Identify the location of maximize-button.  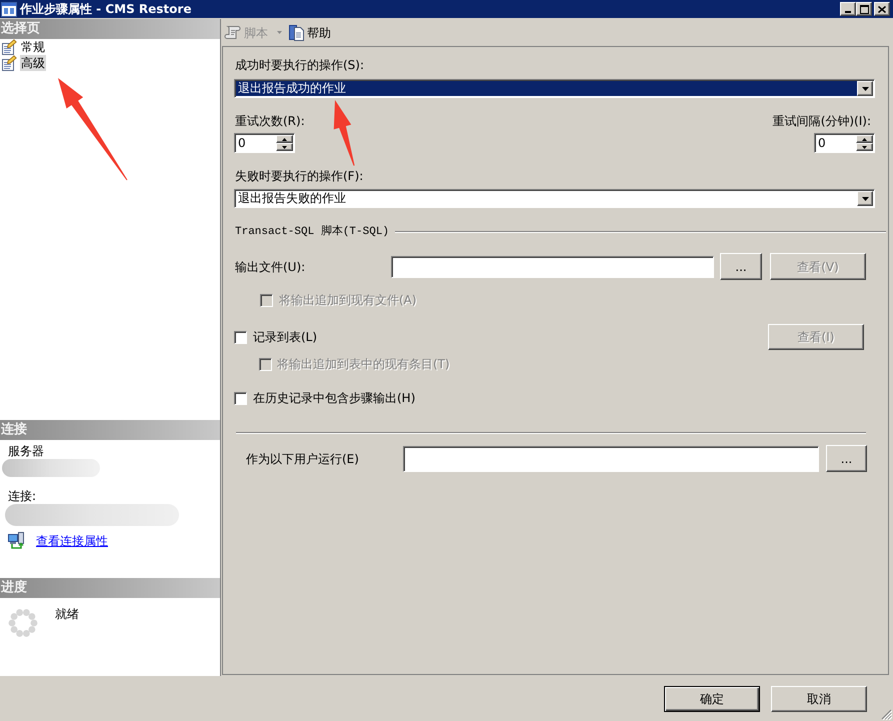
(864, 9).